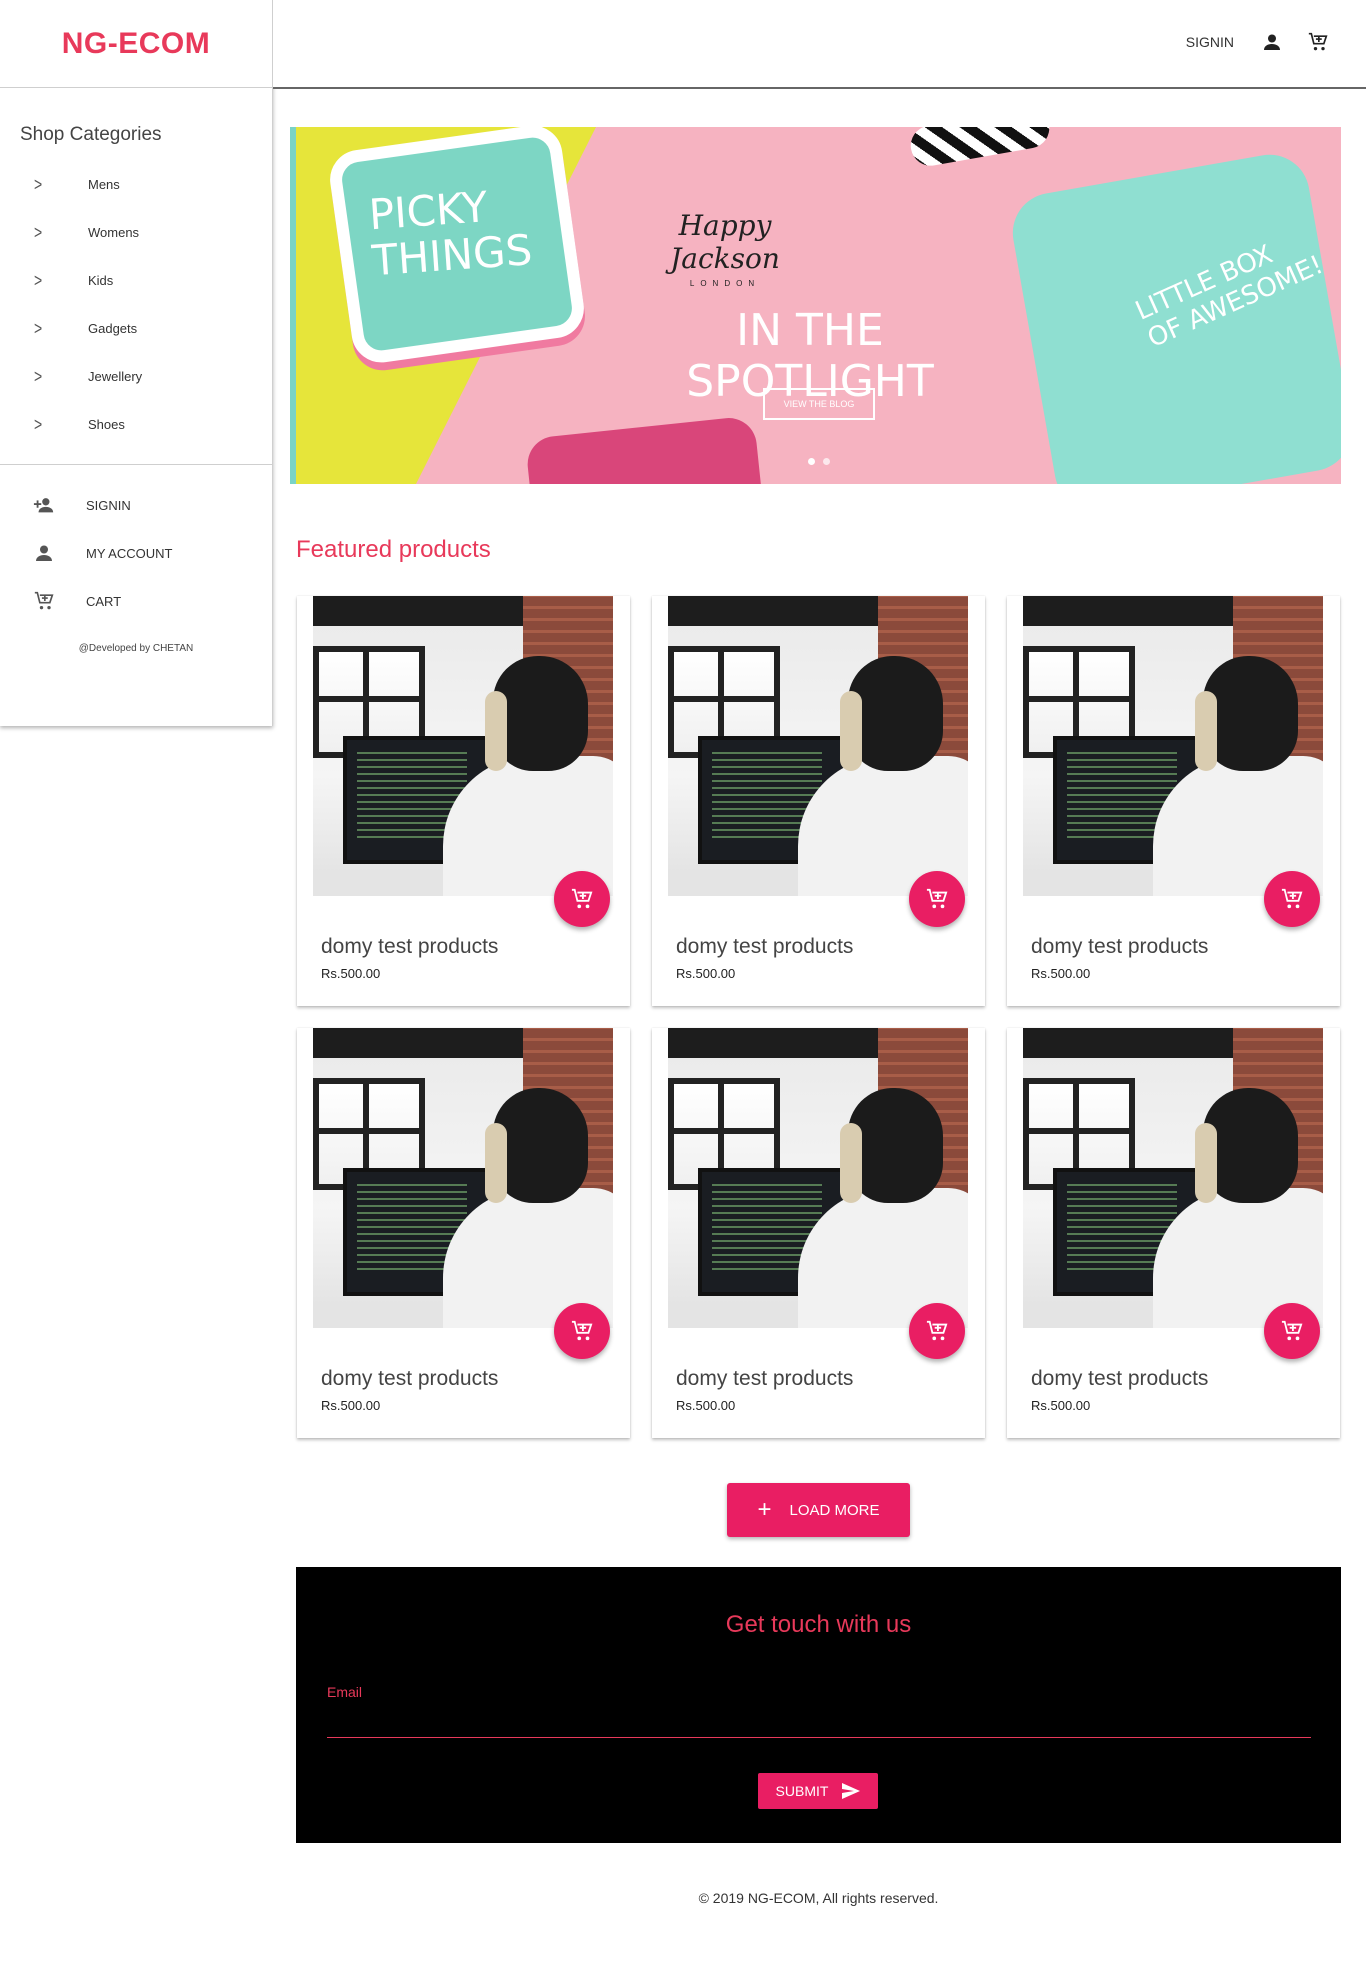 Image resolution: width=1366 pixels, height=1978 pixels. I want to click on banner-edge, so click(293, 305).